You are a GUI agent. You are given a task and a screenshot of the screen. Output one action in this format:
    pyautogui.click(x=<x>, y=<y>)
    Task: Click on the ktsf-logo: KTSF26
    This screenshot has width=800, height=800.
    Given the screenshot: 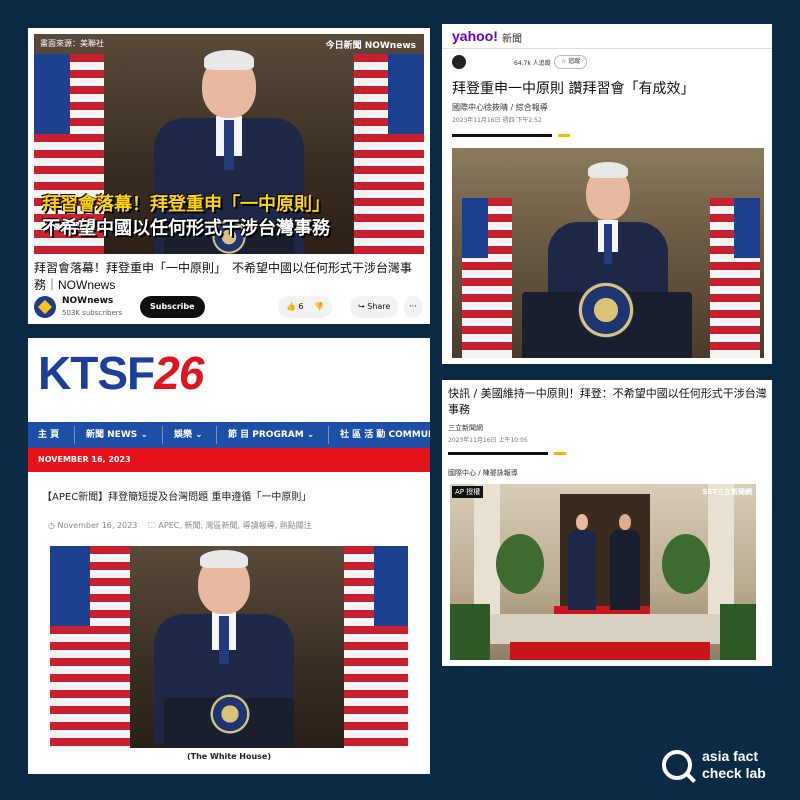 What is the action you would take?
    pyautogui.click(x=121, y=373)
    